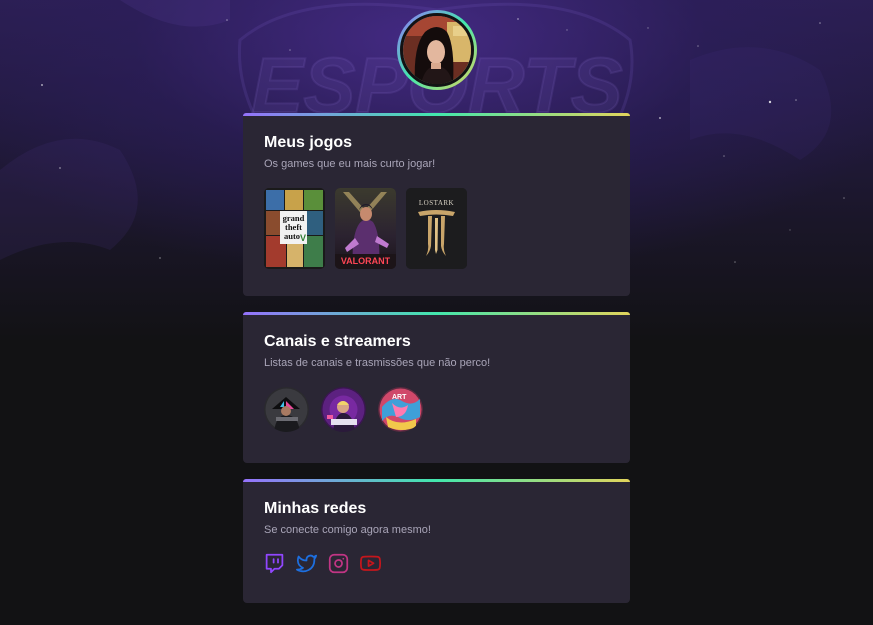 This screenshot has height=625, width=873. Describe the element at coordinates (436, 563) in the screenshot. I see `social-links` at that location.